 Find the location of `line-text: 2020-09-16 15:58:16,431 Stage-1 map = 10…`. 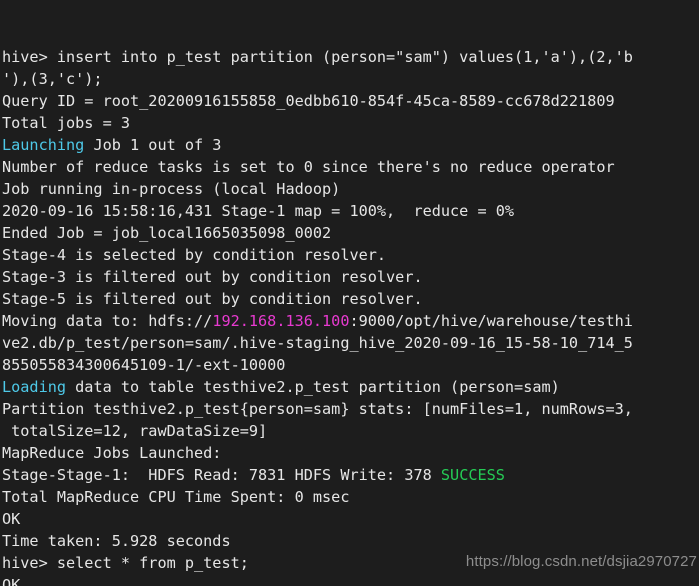

line-text: 2020-09-16 15:58:16,431 Stage-1 map = 10… is located at coordinates (258, 211).